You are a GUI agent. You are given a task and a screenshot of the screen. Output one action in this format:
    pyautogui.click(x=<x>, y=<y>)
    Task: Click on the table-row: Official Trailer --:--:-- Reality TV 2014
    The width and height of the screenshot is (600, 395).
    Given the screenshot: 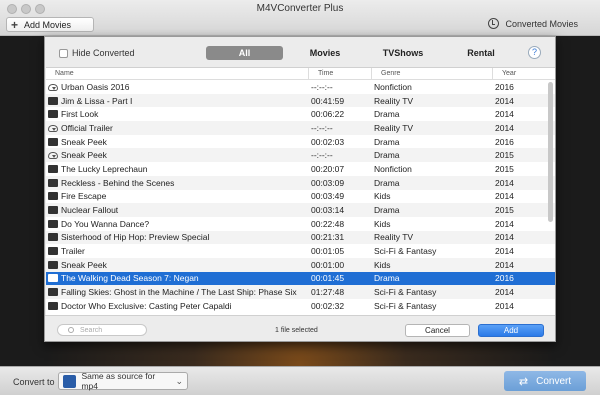 What is the action you would take?
    pyautogui.click(x=300, y=128)
    